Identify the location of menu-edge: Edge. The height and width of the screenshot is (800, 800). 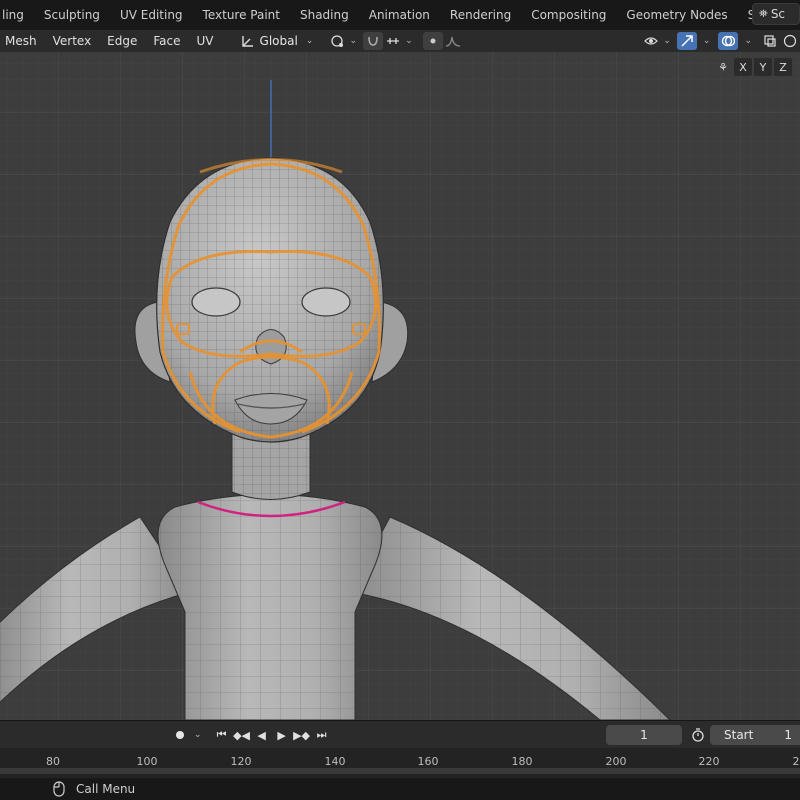
(122, 41).